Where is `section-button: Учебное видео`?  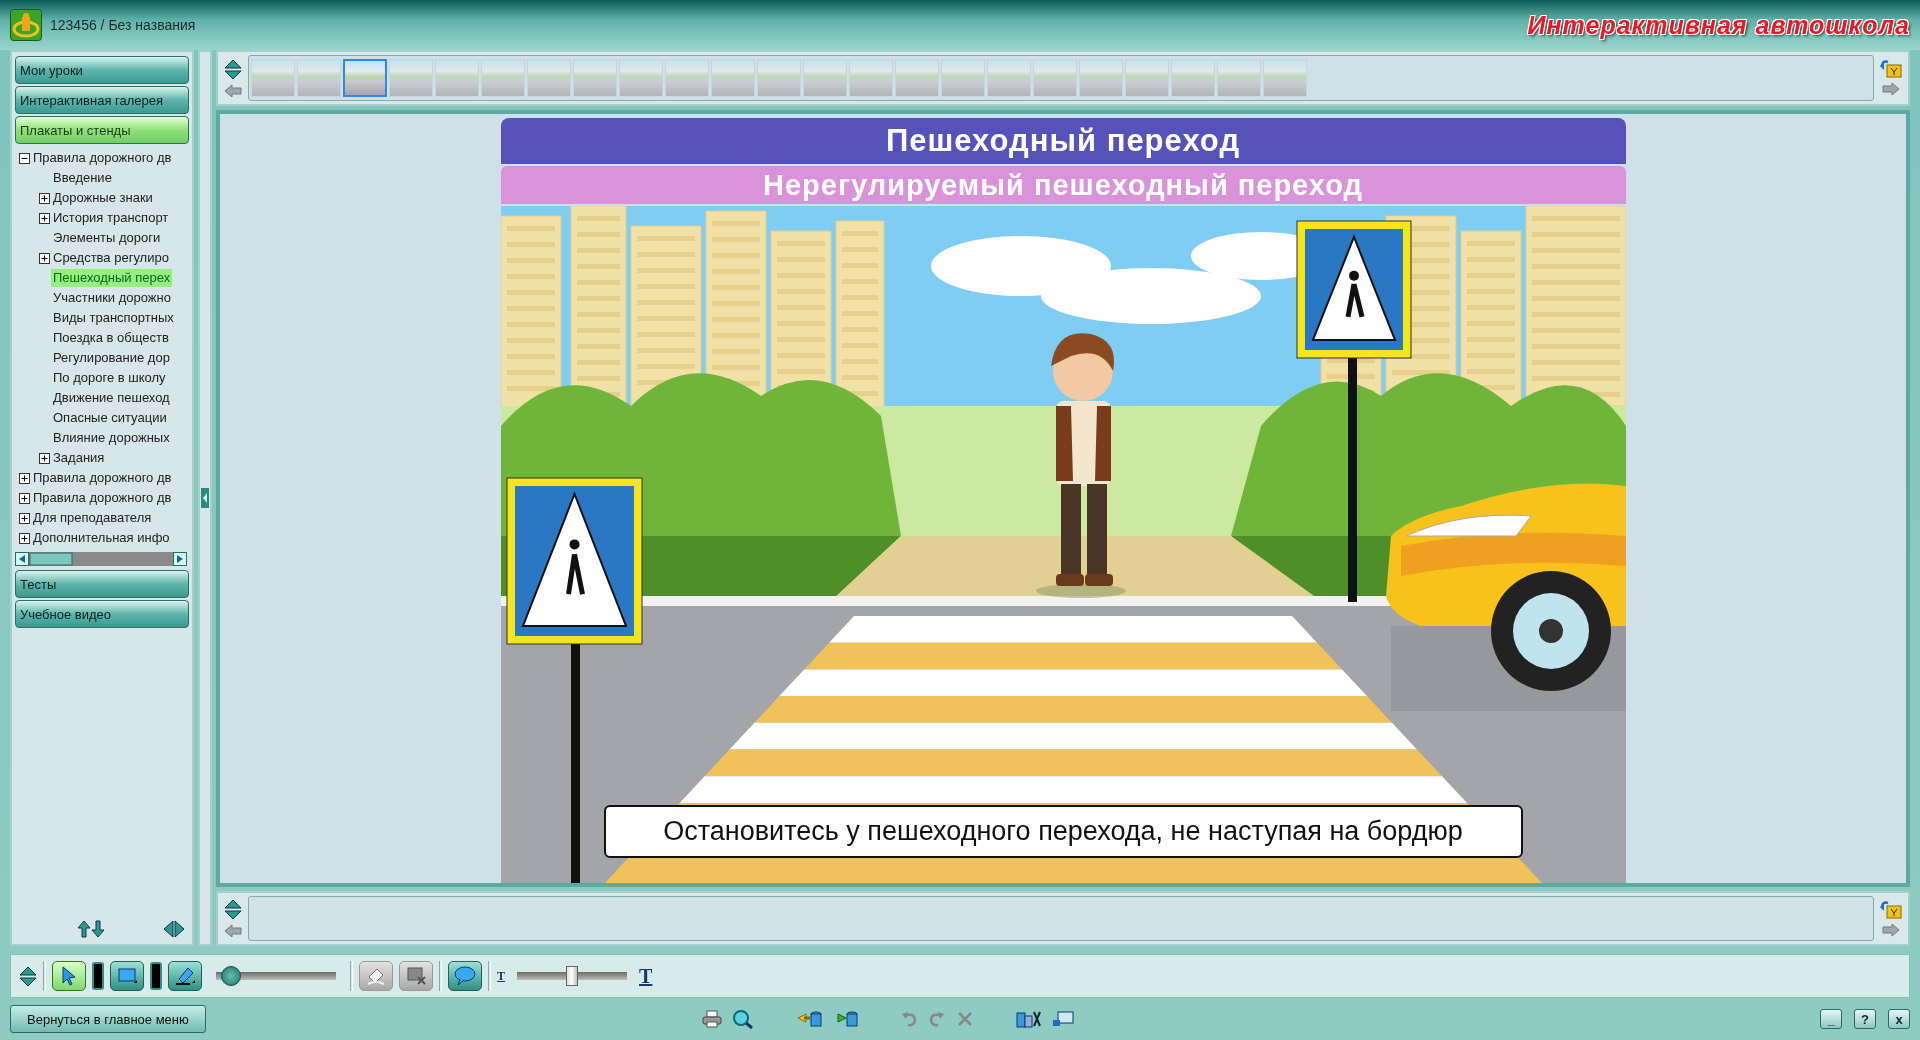
section-button: Учебное видео is located at coordinates (102, 614).